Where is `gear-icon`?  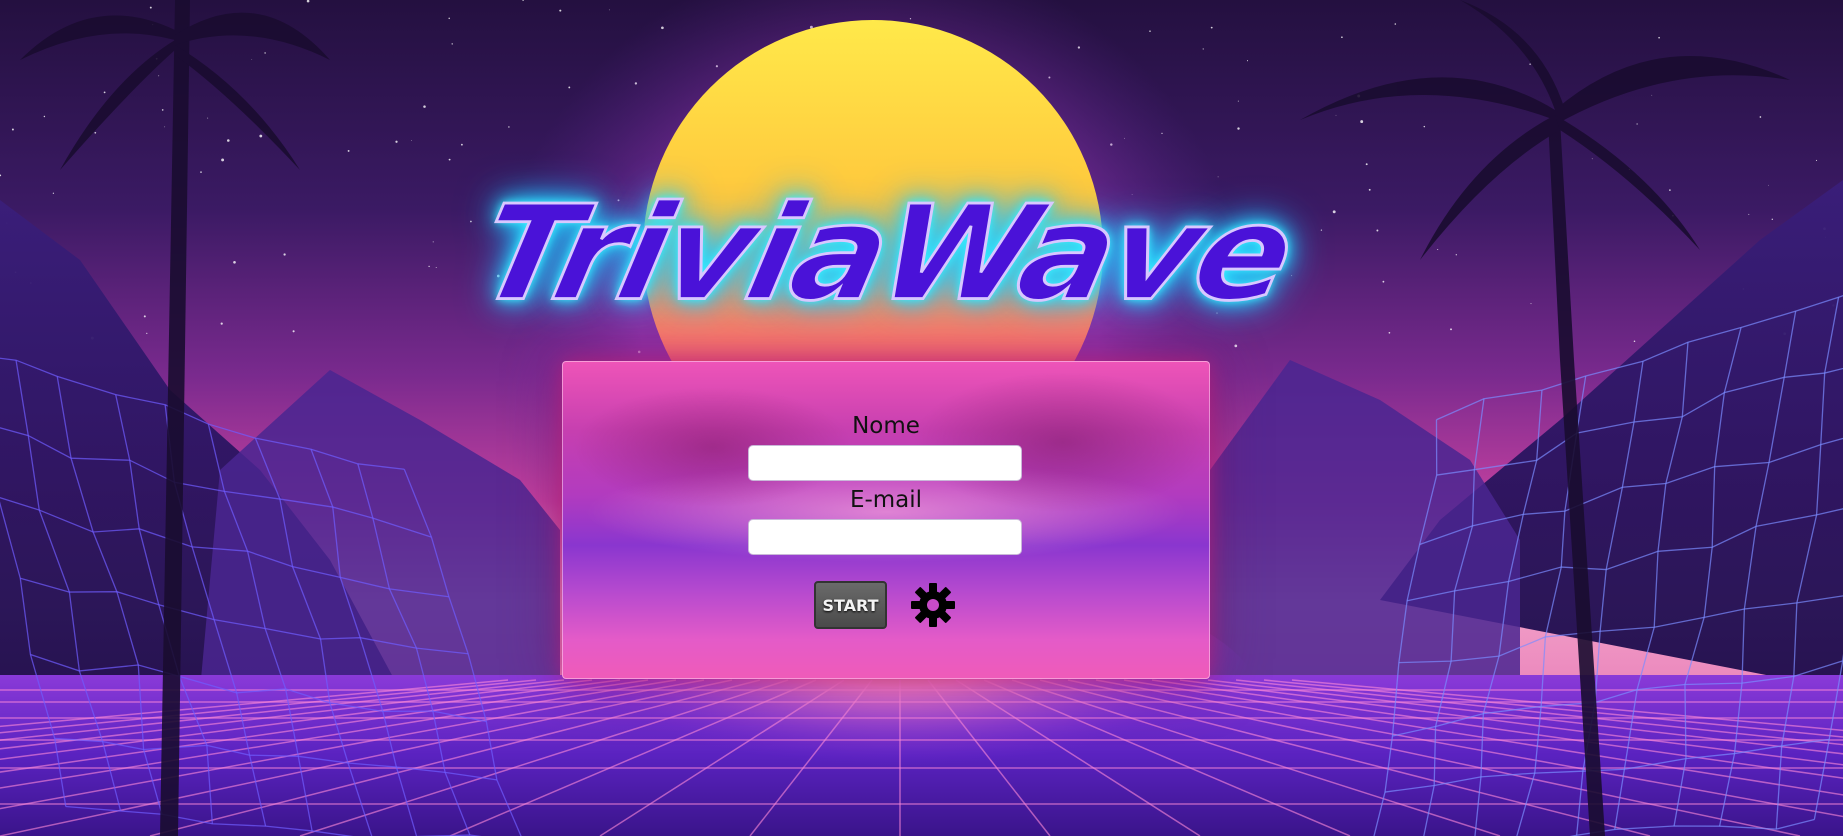
gear-icon is located at coordinates (933, 605).